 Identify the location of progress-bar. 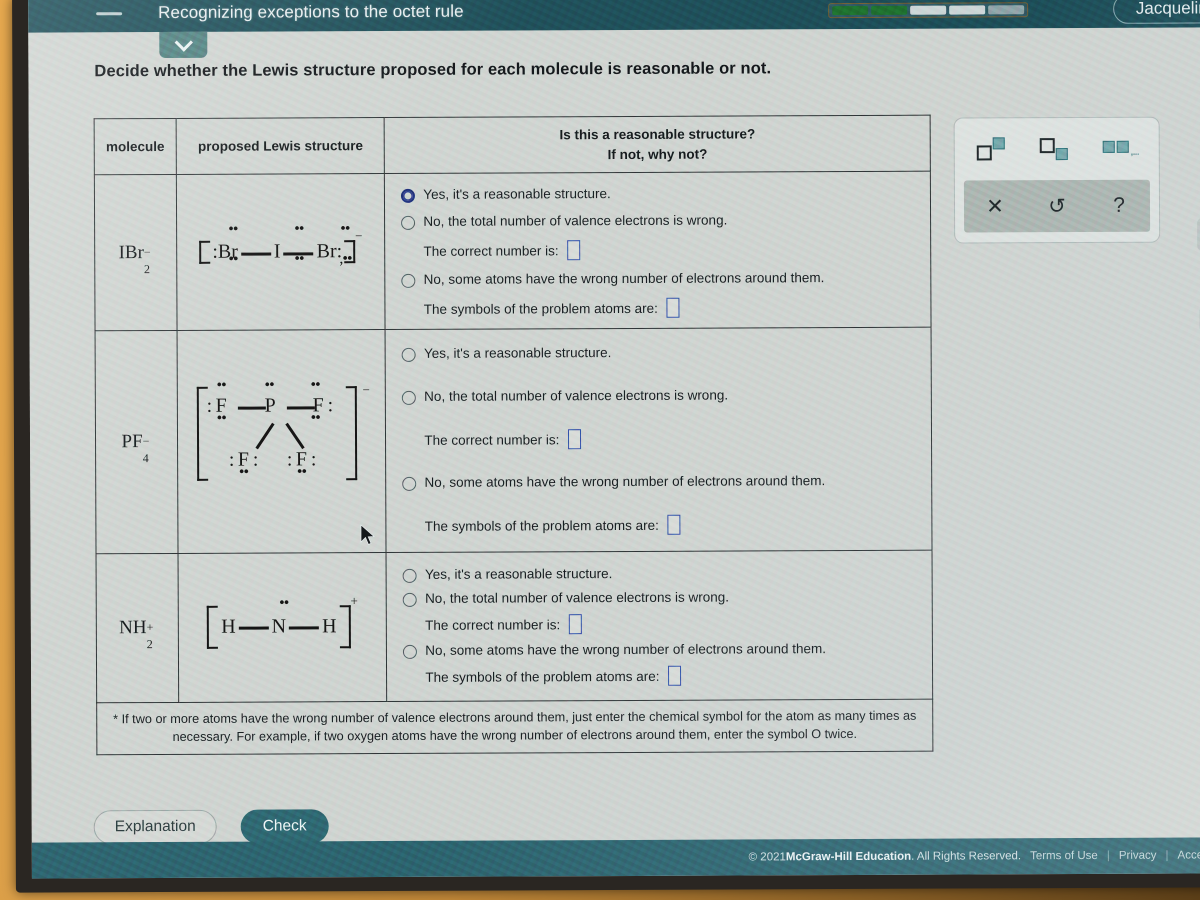
(928, 10).